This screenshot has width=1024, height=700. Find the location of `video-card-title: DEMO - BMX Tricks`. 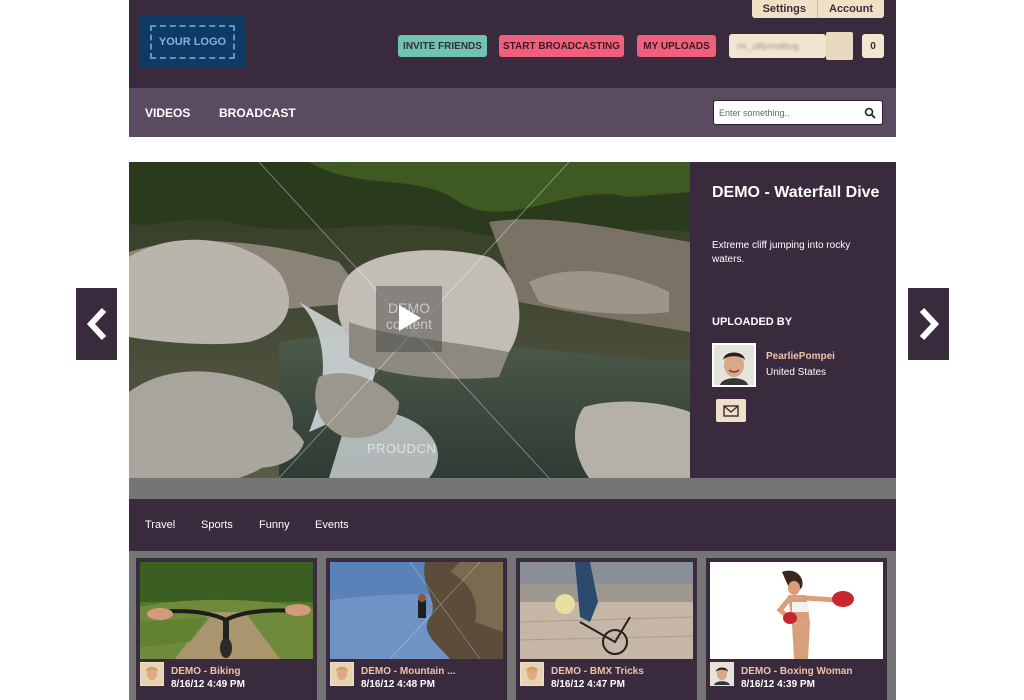

video-card-title: DEMO - BMX Tricks is located at coordinates (597, 671).